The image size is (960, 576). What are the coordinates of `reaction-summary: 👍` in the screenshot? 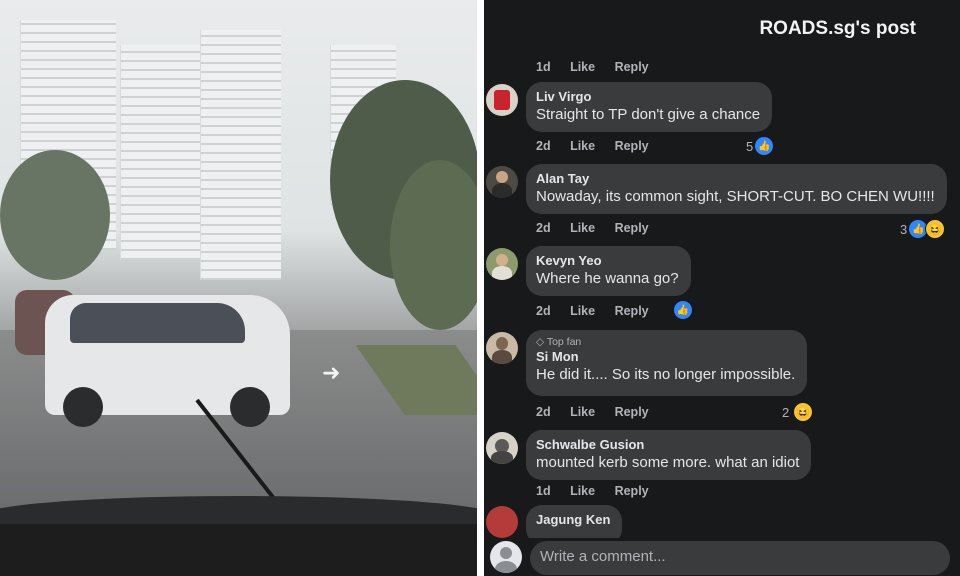 It's located at (682, 310).